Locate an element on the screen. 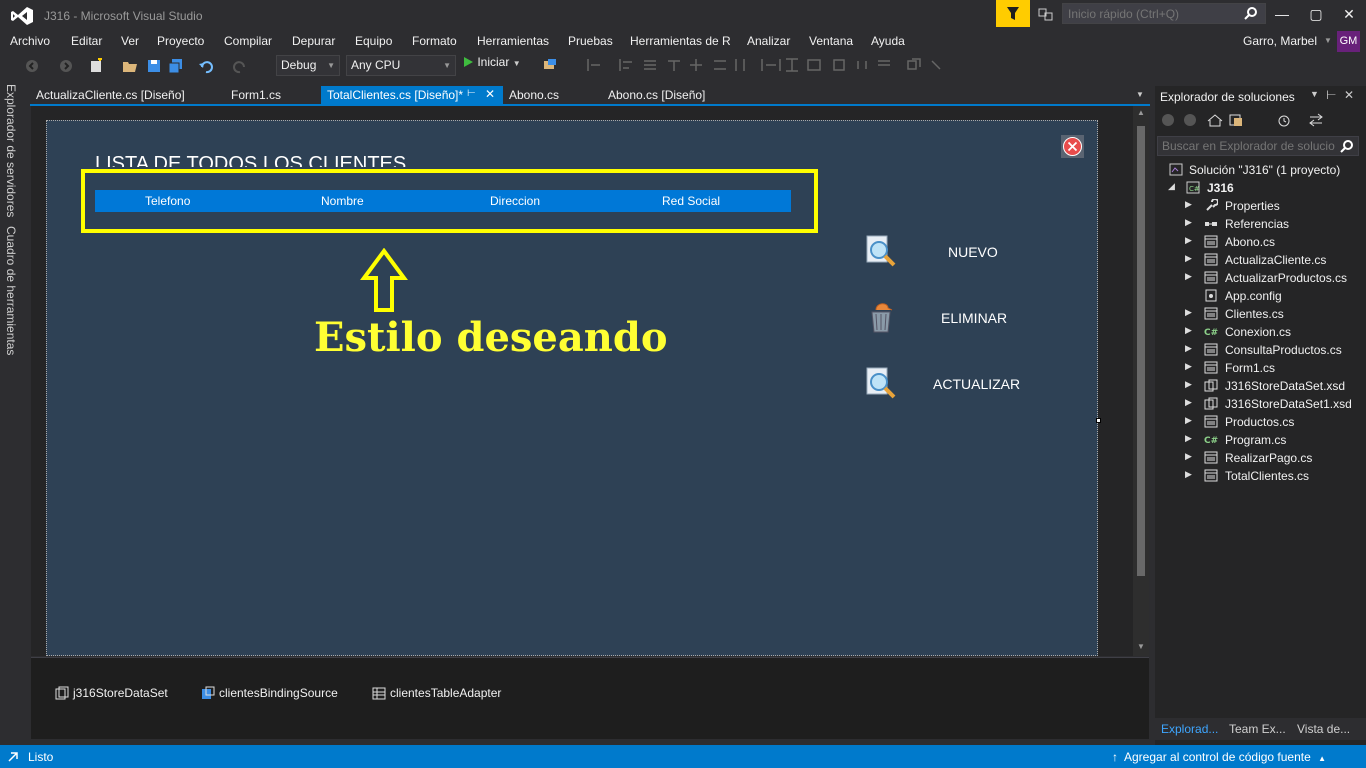  new-project-icon is located at coordinates (96, 66).